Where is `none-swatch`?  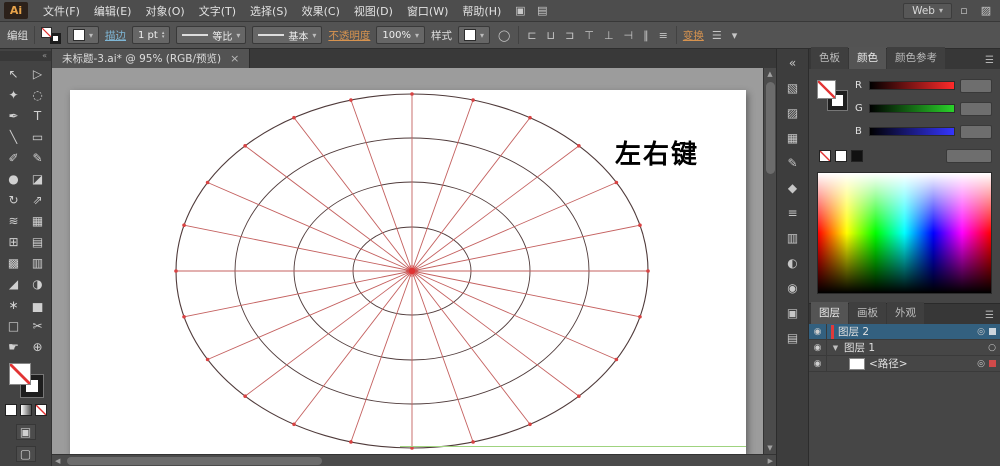
none-swatch is located at coordinates (825, 156).